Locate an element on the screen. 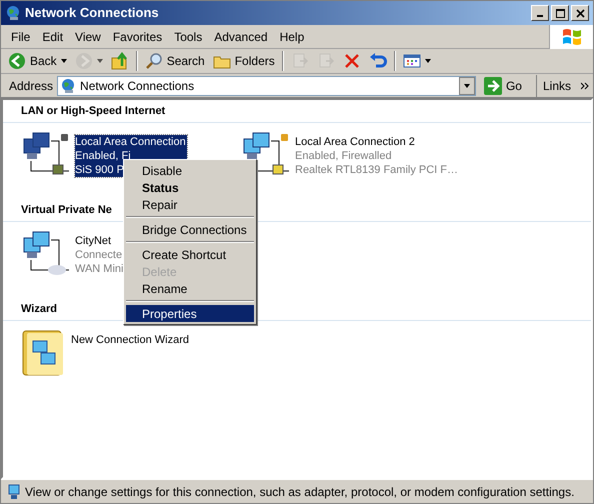 Image resolution: width=594 pixels, height=504 pixels. status-text: View or change settings for this connection, such as adapter, protocol, or modem configuration settings. is located at coordinates (299, 492).